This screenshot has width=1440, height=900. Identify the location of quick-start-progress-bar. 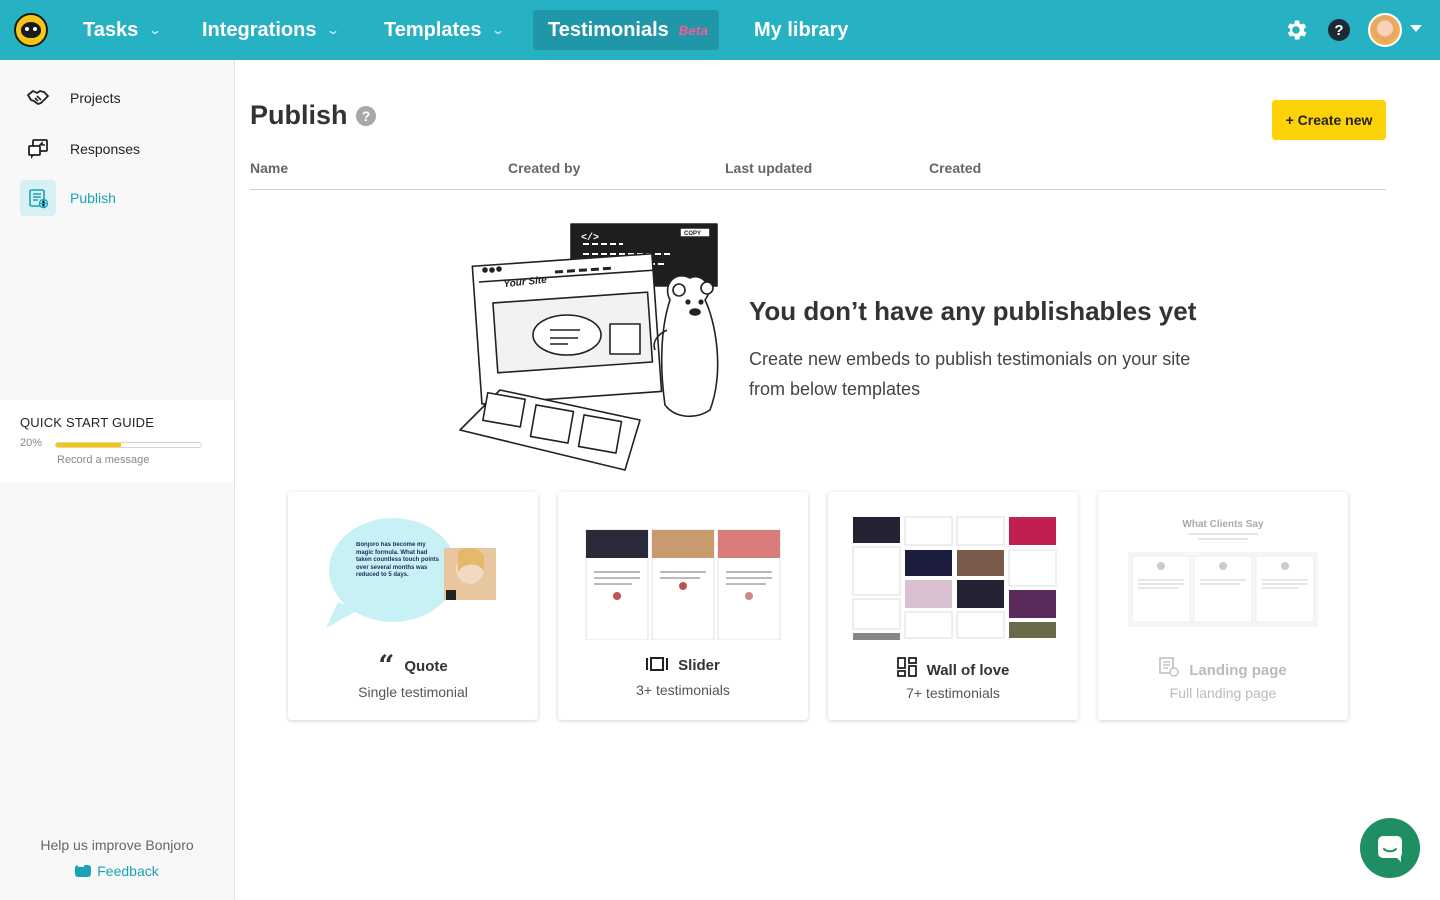
(128, 445).